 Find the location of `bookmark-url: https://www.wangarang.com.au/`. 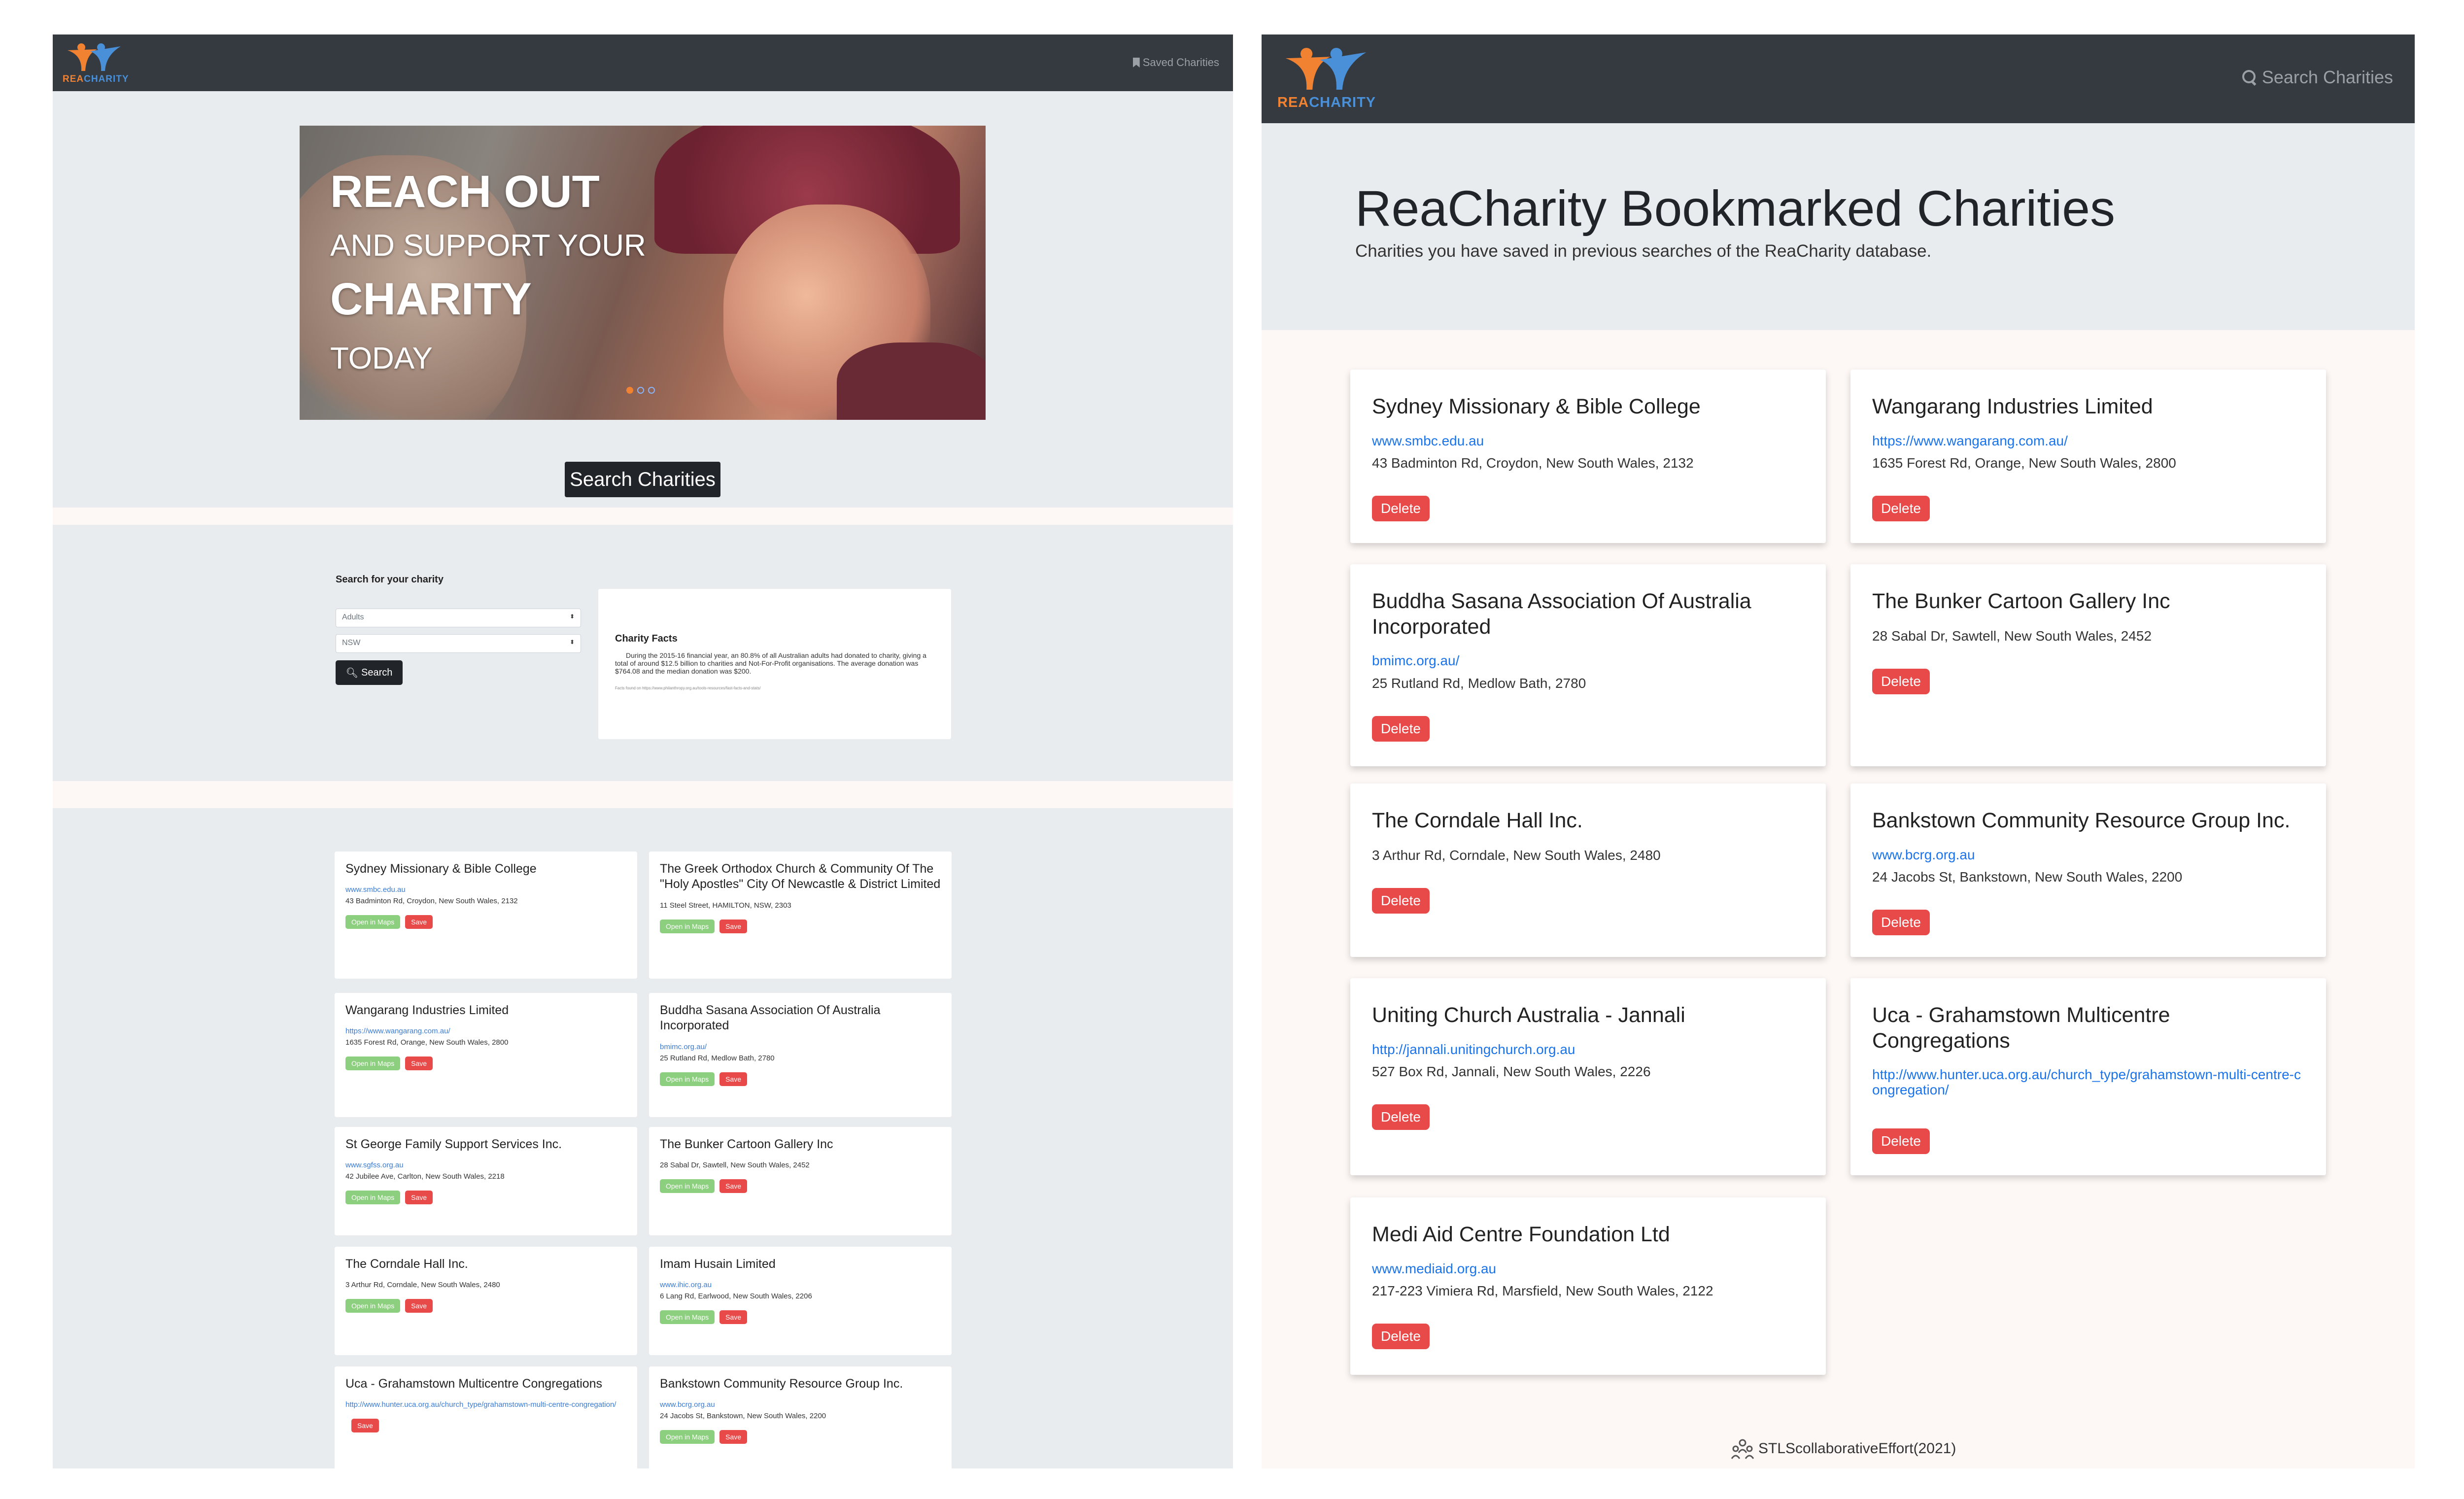

bookmark-url: https://www.wangarang.com.au/ is located at coordinates (2088, 441).